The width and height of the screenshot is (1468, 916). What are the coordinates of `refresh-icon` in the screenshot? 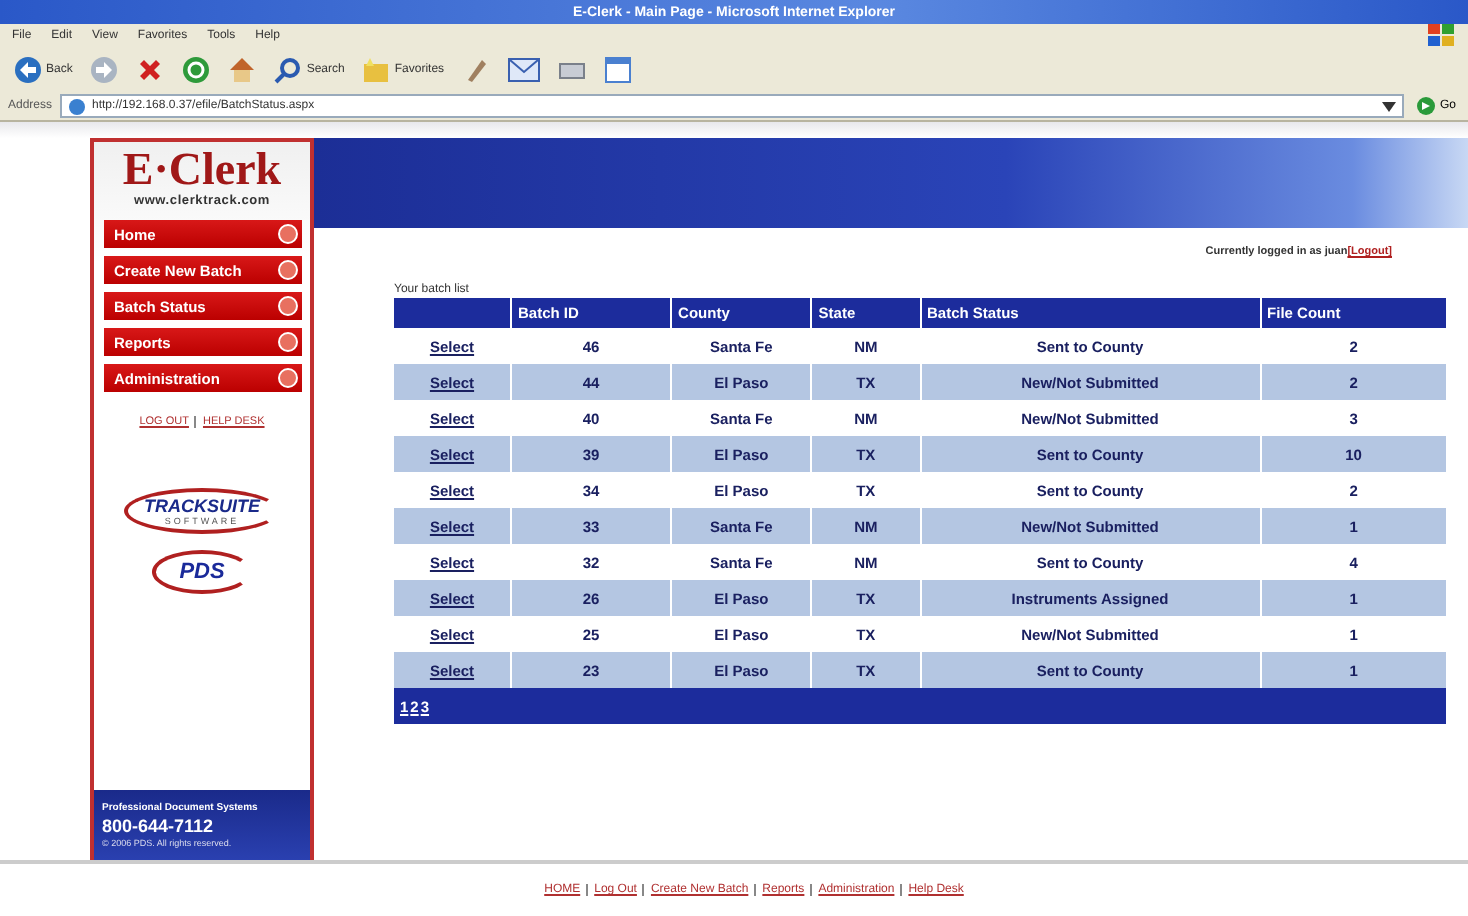 It's located at (196, 70).